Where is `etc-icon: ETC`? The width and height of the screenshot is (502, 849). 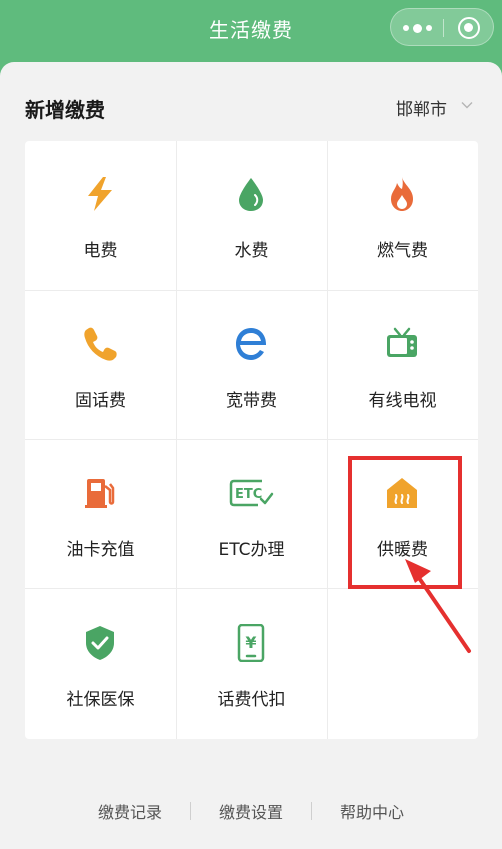 etc-icon: ETC is located at coordinates (251, 493).